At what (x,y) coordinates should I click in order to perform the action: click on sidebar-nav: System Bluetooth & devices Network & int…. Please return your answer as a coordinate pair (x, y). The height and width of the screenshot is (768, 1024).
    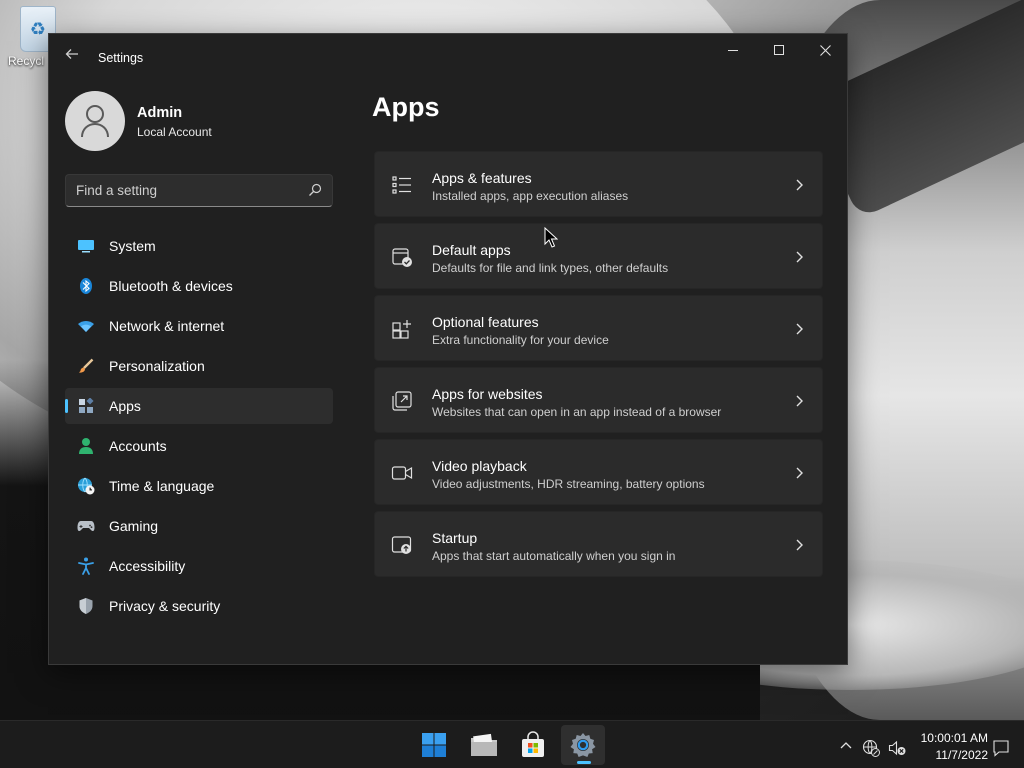
    Looking at the image, I should click on (199, 428).